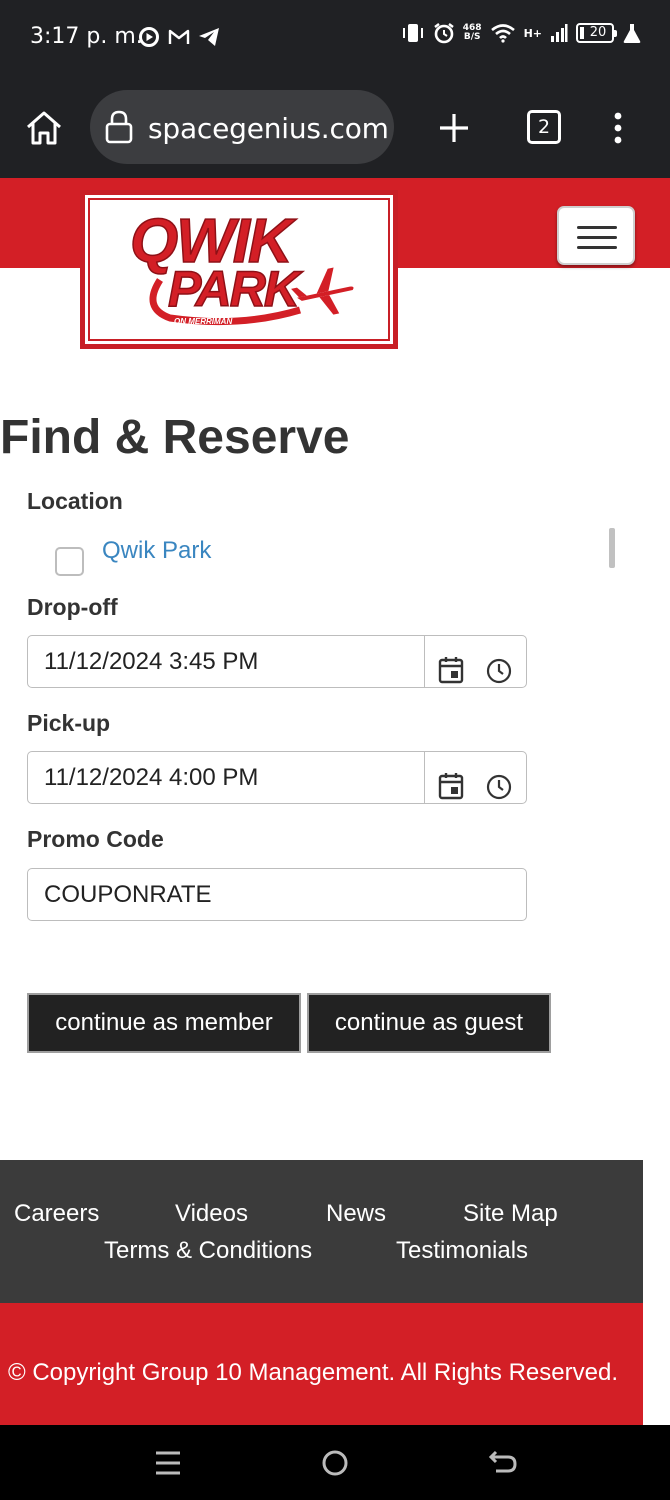  I want to click on qwik-park-logo: QWIK PARK ON MERRIMAN, so click(241, 266).